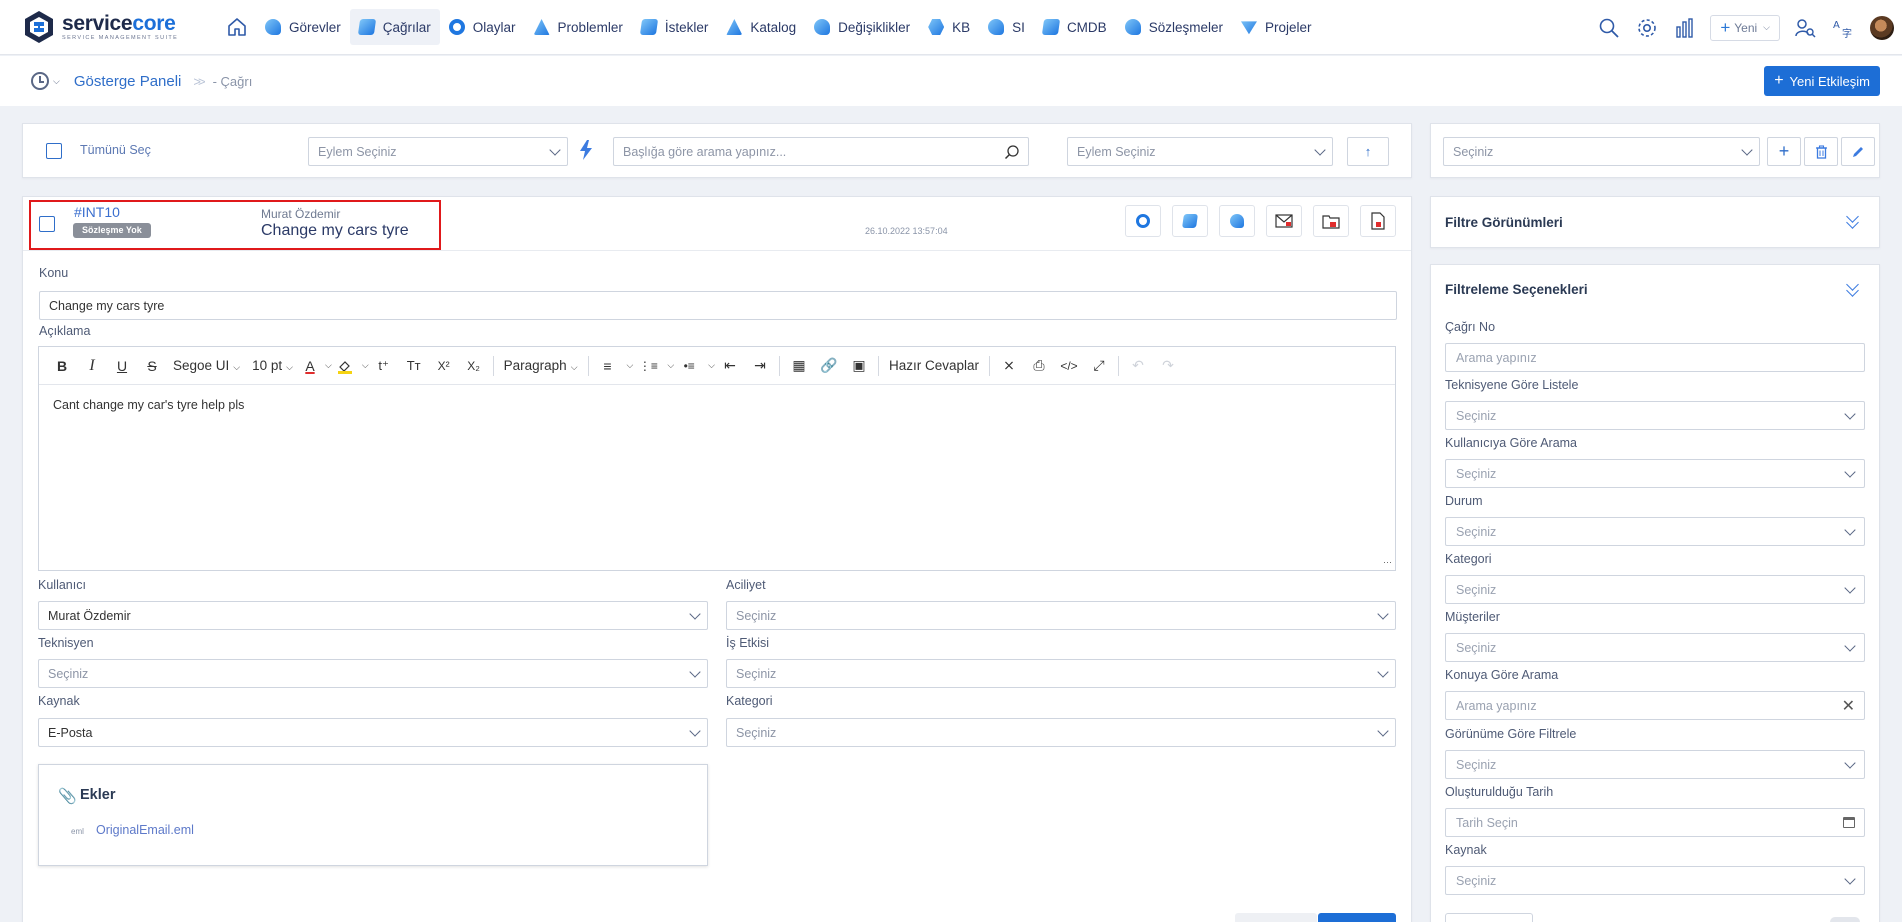 The width and height of the screenshot is (1902, 922). Describe the element at coordinates (310, 366) in the screenshot. I see `text-color-icon: A` at that location.